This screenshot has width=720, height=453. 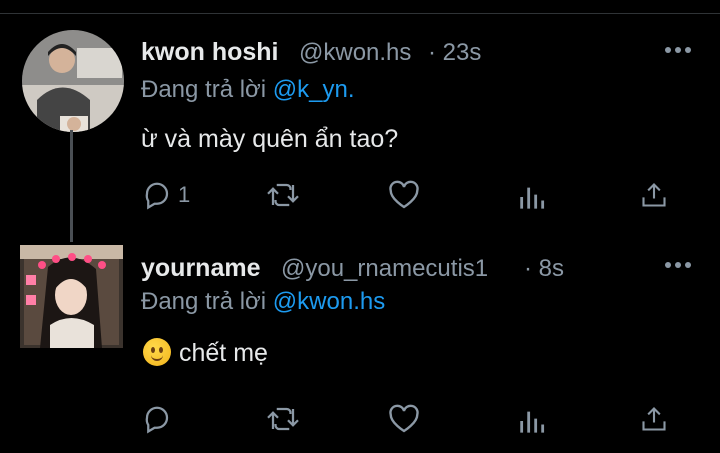 I want to click on reply-button, so click(x=160, y=419).